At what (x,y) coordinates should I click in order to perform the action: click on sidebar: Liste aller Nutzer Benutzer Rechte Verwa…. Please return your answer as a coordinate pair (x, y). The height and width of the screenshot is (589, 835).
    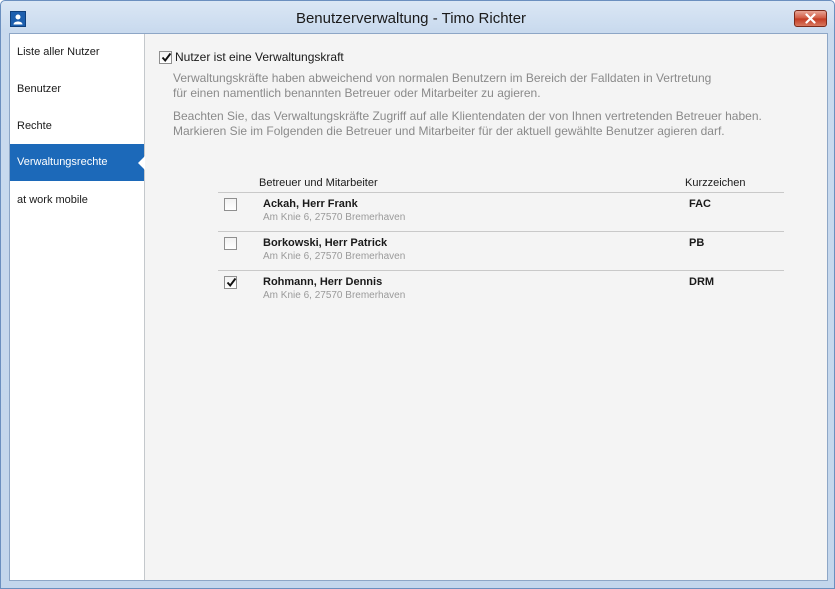
    Looking at the image, I should click on (77, 307).